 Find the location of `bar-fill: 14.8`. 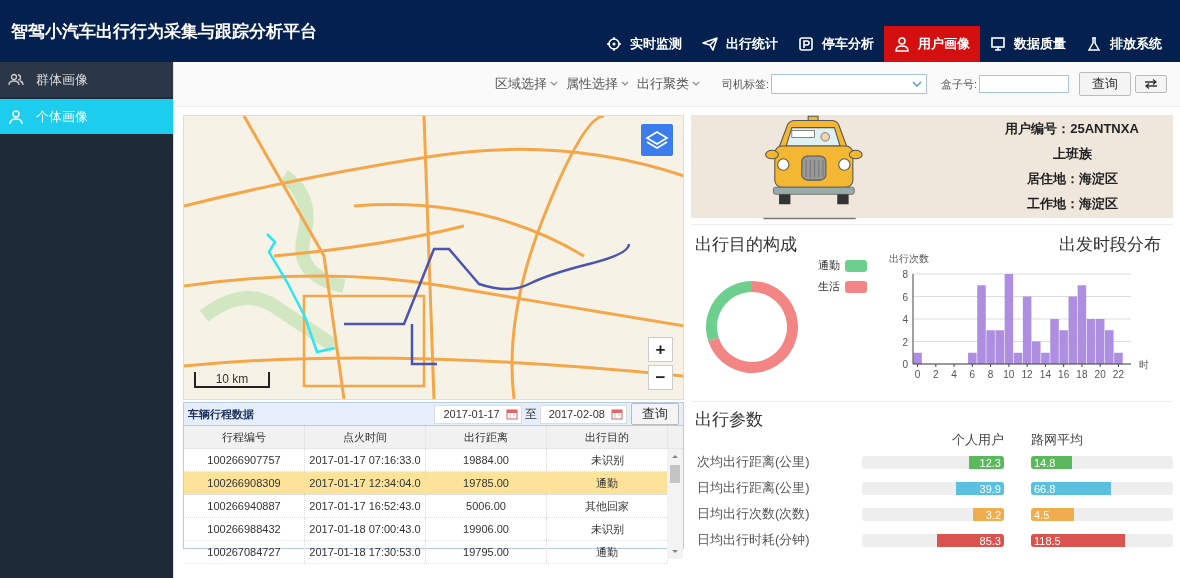

bar-fill: 14.8 is located at coordinates (1052, 462).